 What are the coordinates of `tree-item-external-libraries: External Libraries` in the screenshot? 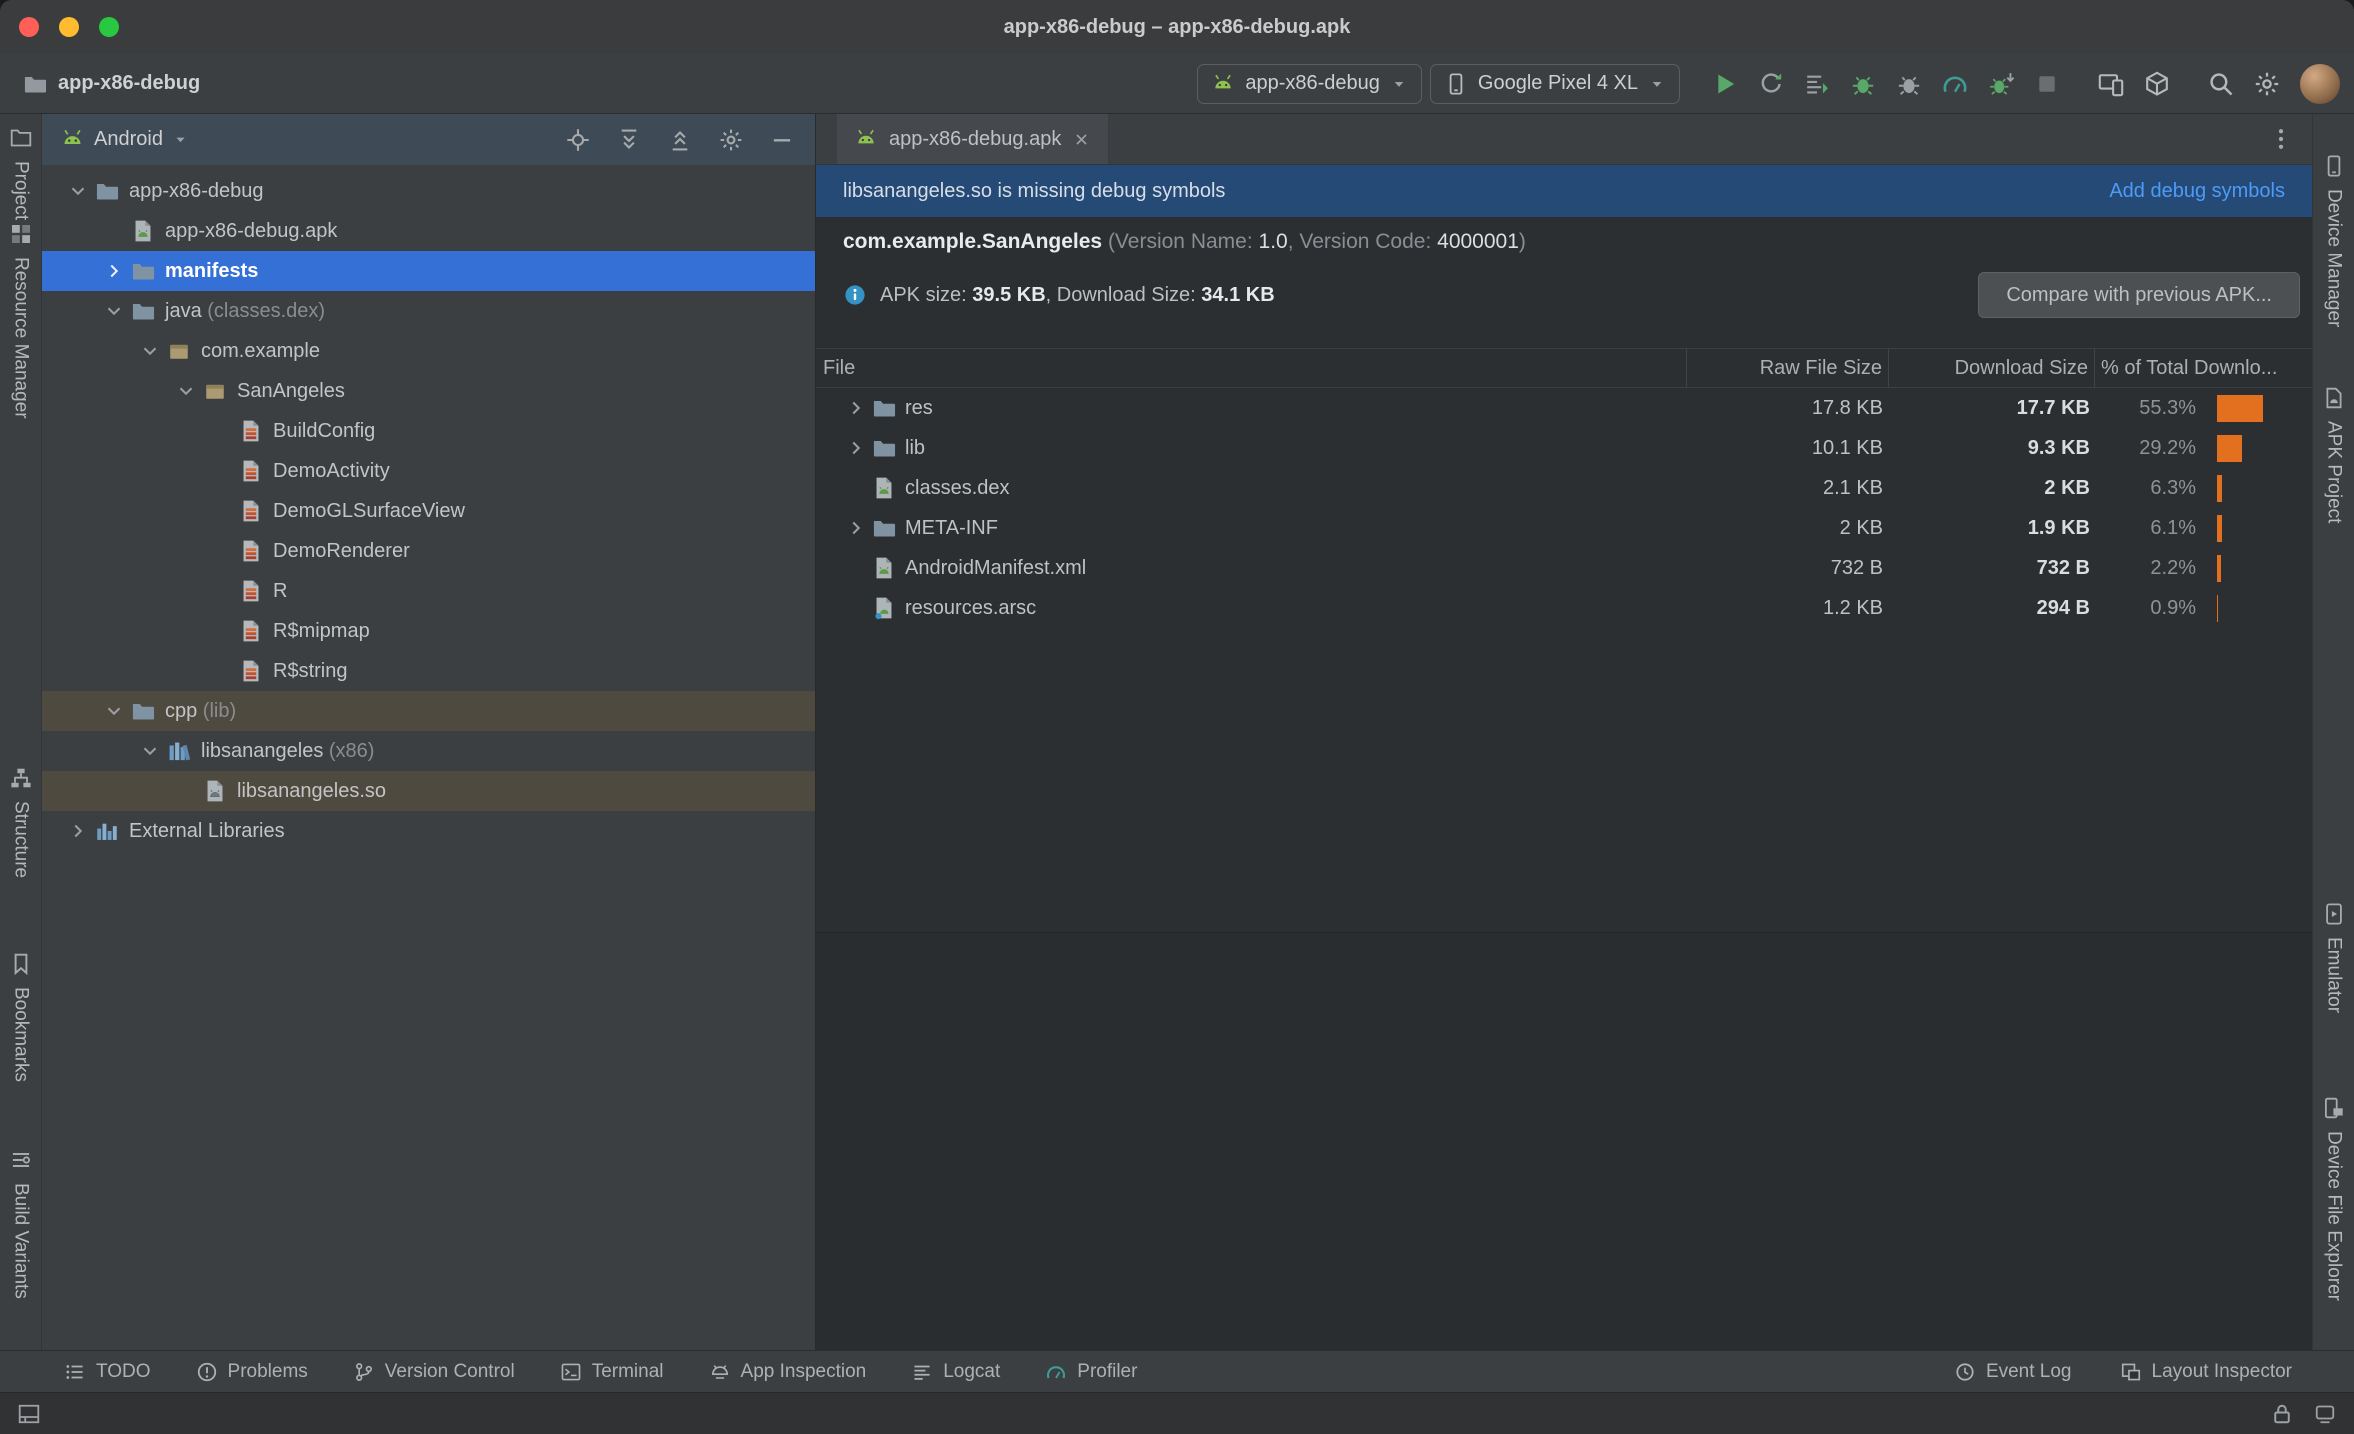 It's located at (428, 831).